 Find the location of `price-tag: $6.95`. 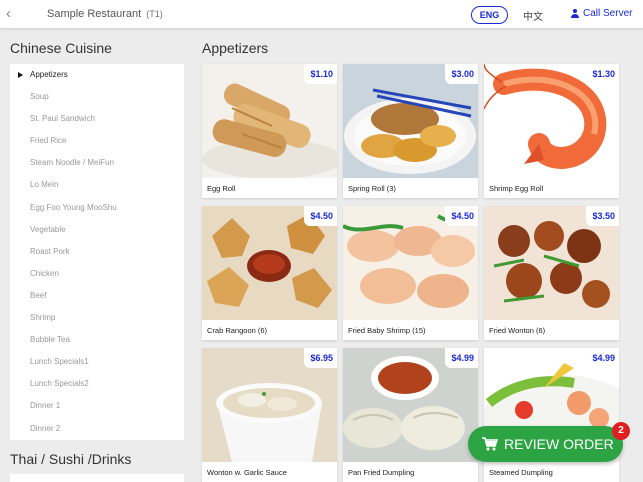

price-tag: $6.95 is located at coordinates (320, 358).